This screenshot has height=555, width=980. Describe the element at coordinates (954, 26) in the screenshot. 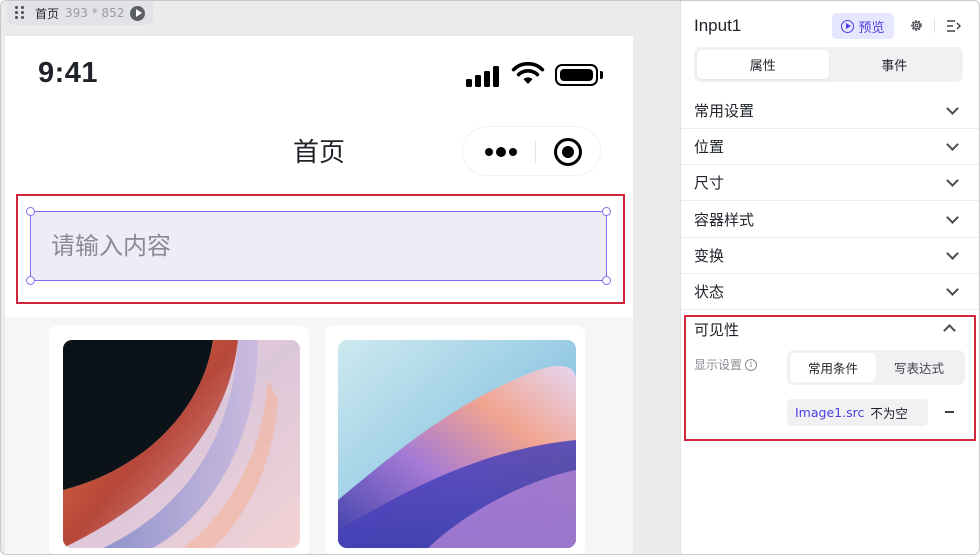

I see `collapse-panel-icon` at that location.